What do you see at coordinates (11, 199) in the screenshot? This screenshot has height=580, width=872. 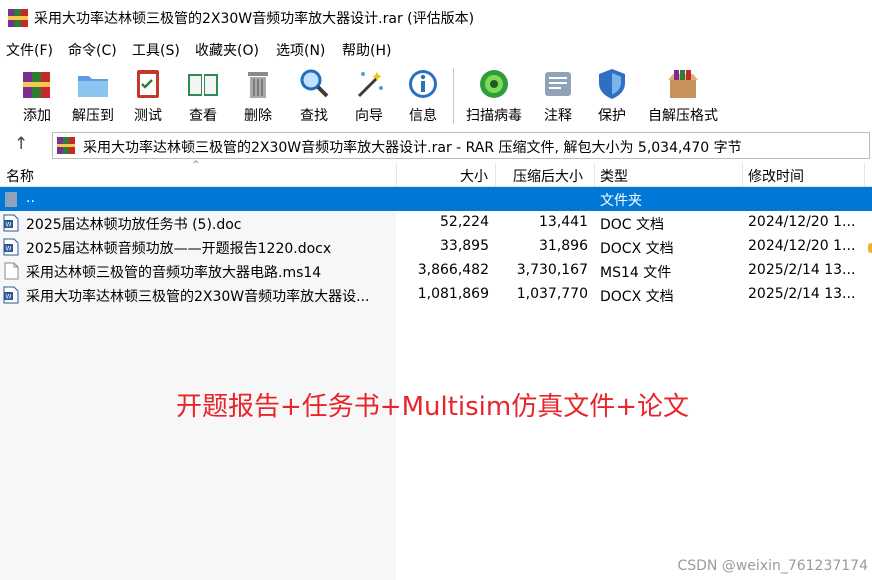 I see `folder-up-icon` at bounding box center [11, 199].